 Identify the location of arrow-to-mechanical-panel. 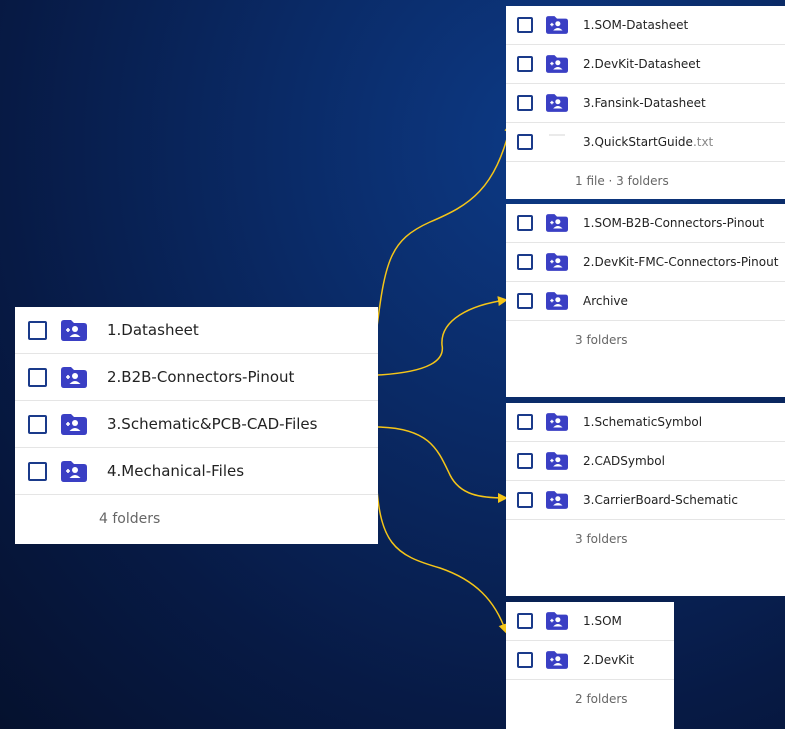
(442, 551).